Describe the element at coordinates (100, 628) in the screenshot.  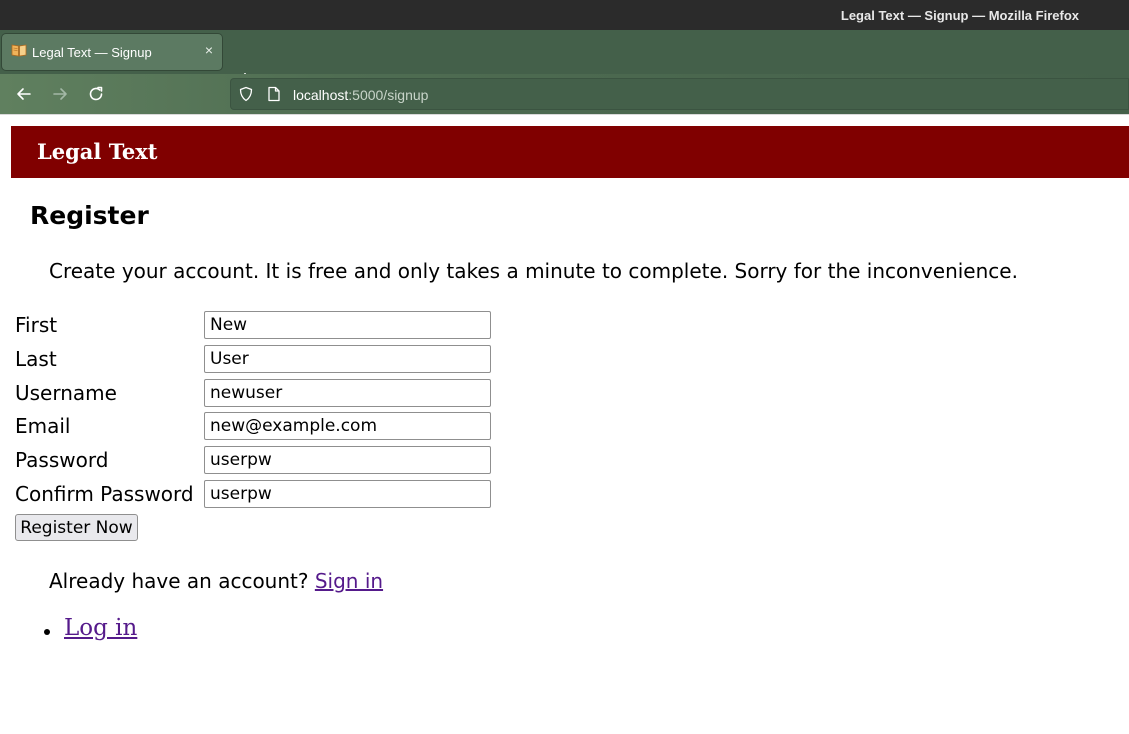
I see `log-in-link: Log in` at that location.